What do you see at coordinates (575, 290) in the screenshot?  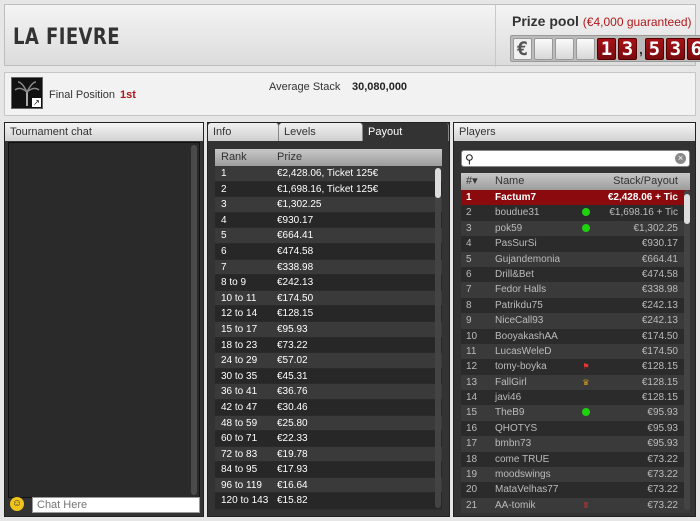 I see `player-row: 7 Fedor Halls €338.98` at bounding box center [575, 290].